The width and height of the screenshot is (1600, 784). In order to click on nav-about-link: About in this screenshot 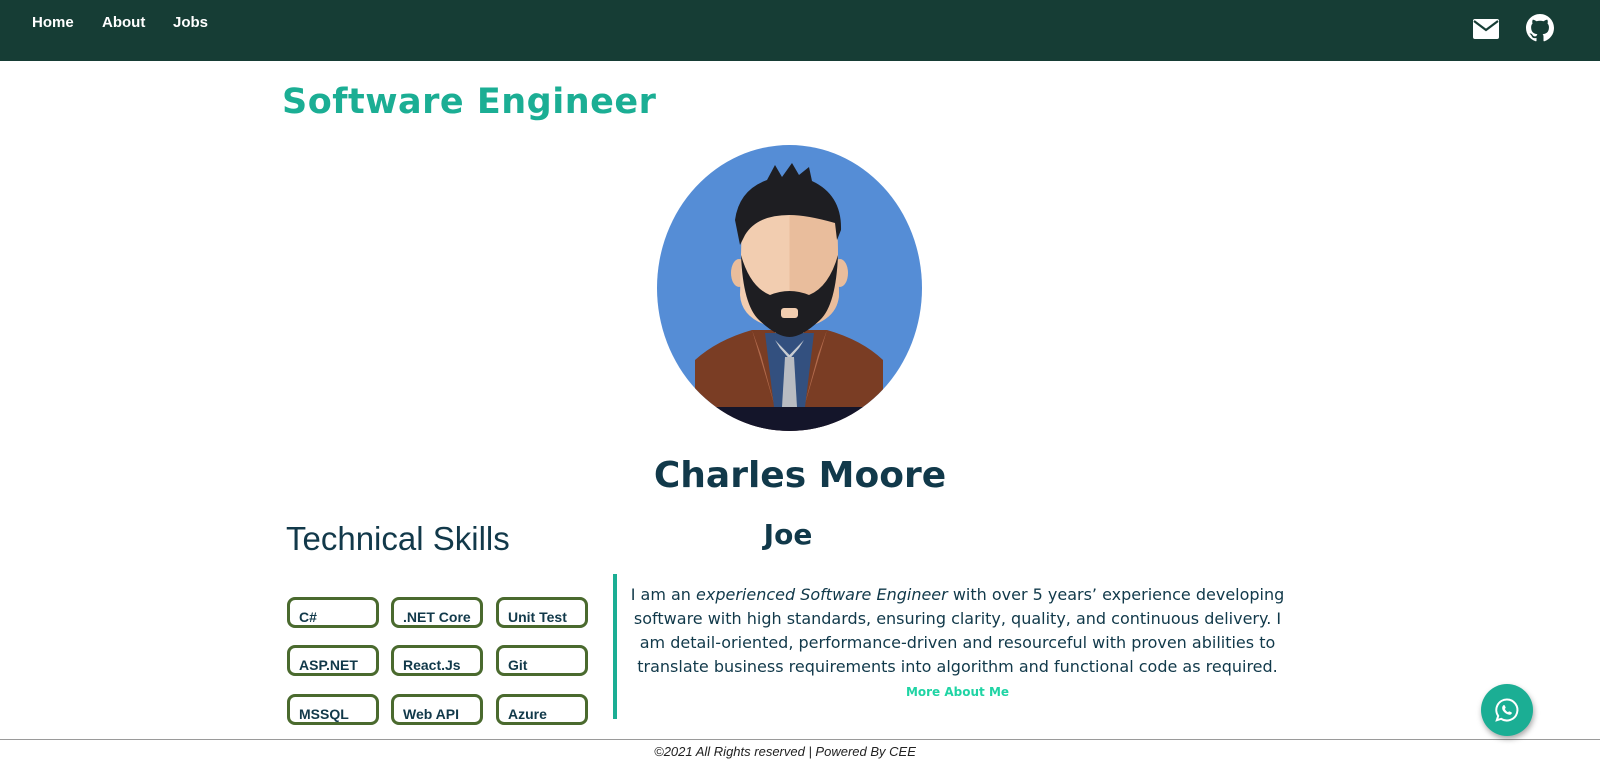, I will do `click(123, 22)`.